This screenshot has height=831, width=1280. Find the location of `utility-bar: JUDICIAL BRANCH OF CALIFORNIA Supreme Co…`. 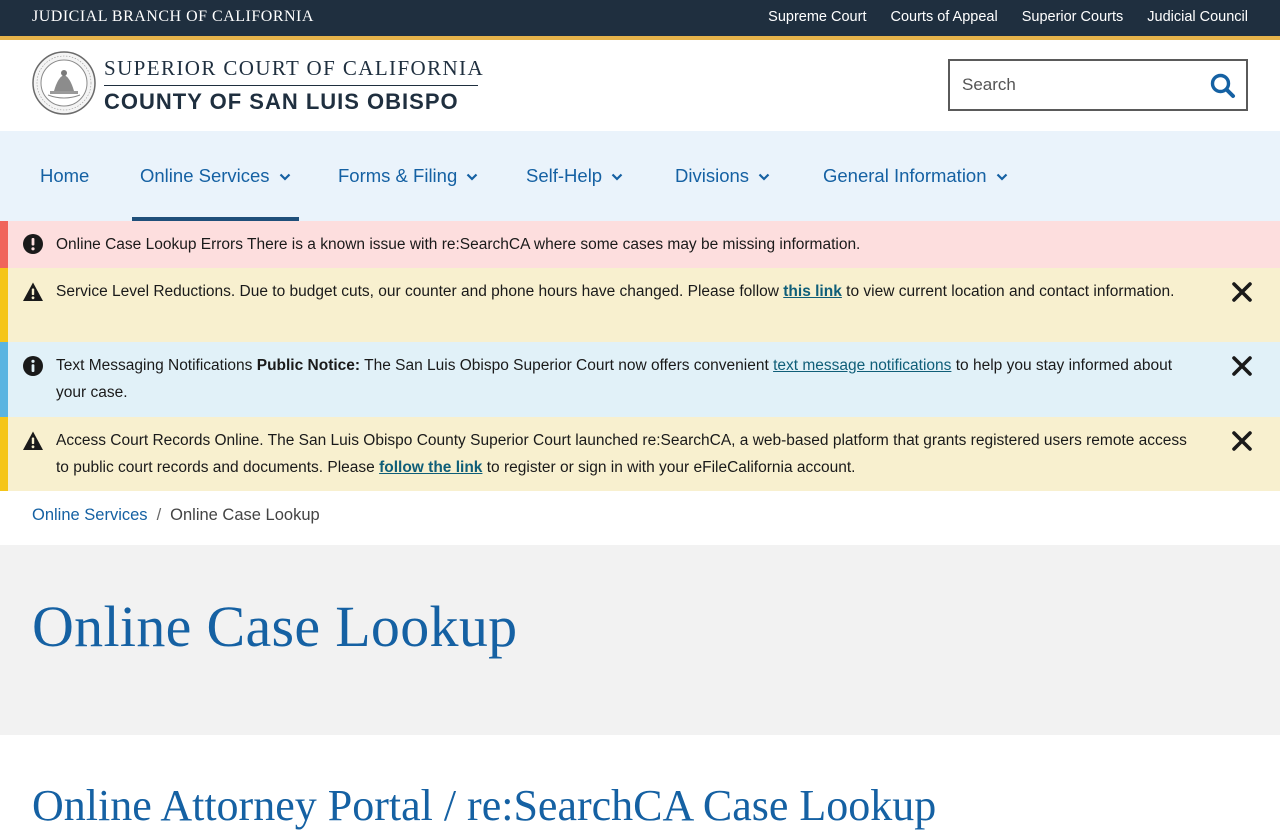

utility-bar: JUDICIAL BRANCH OF CALIFORNIA Supreme Co… is located at coordinates (640, 18).